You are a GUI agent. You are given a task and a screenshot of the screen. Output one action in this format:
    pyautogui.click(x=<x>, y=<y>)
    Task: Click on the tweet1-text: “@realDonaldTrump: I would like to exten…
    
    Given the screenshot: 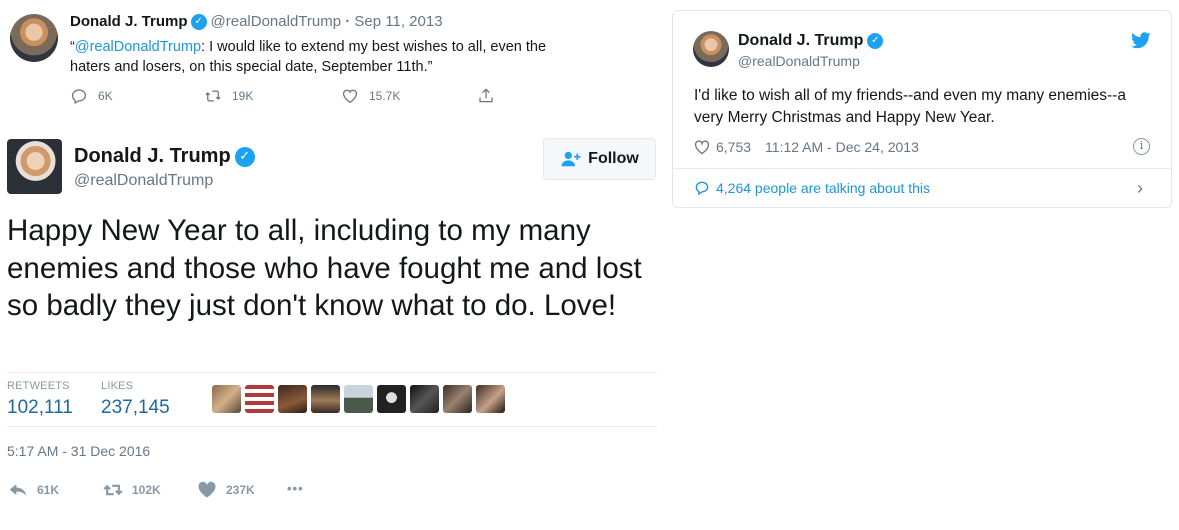 What is the action you would take?
    pyautogui.click(x=320, y=57)
    